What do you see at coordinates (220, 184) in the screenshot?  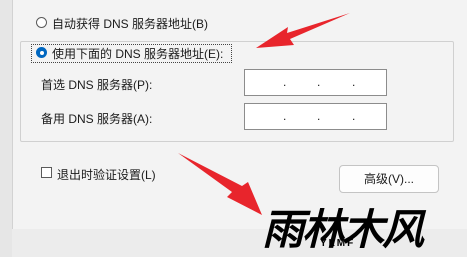 I see `arrow-bottom-annotation` at bounding box center [220, 184].